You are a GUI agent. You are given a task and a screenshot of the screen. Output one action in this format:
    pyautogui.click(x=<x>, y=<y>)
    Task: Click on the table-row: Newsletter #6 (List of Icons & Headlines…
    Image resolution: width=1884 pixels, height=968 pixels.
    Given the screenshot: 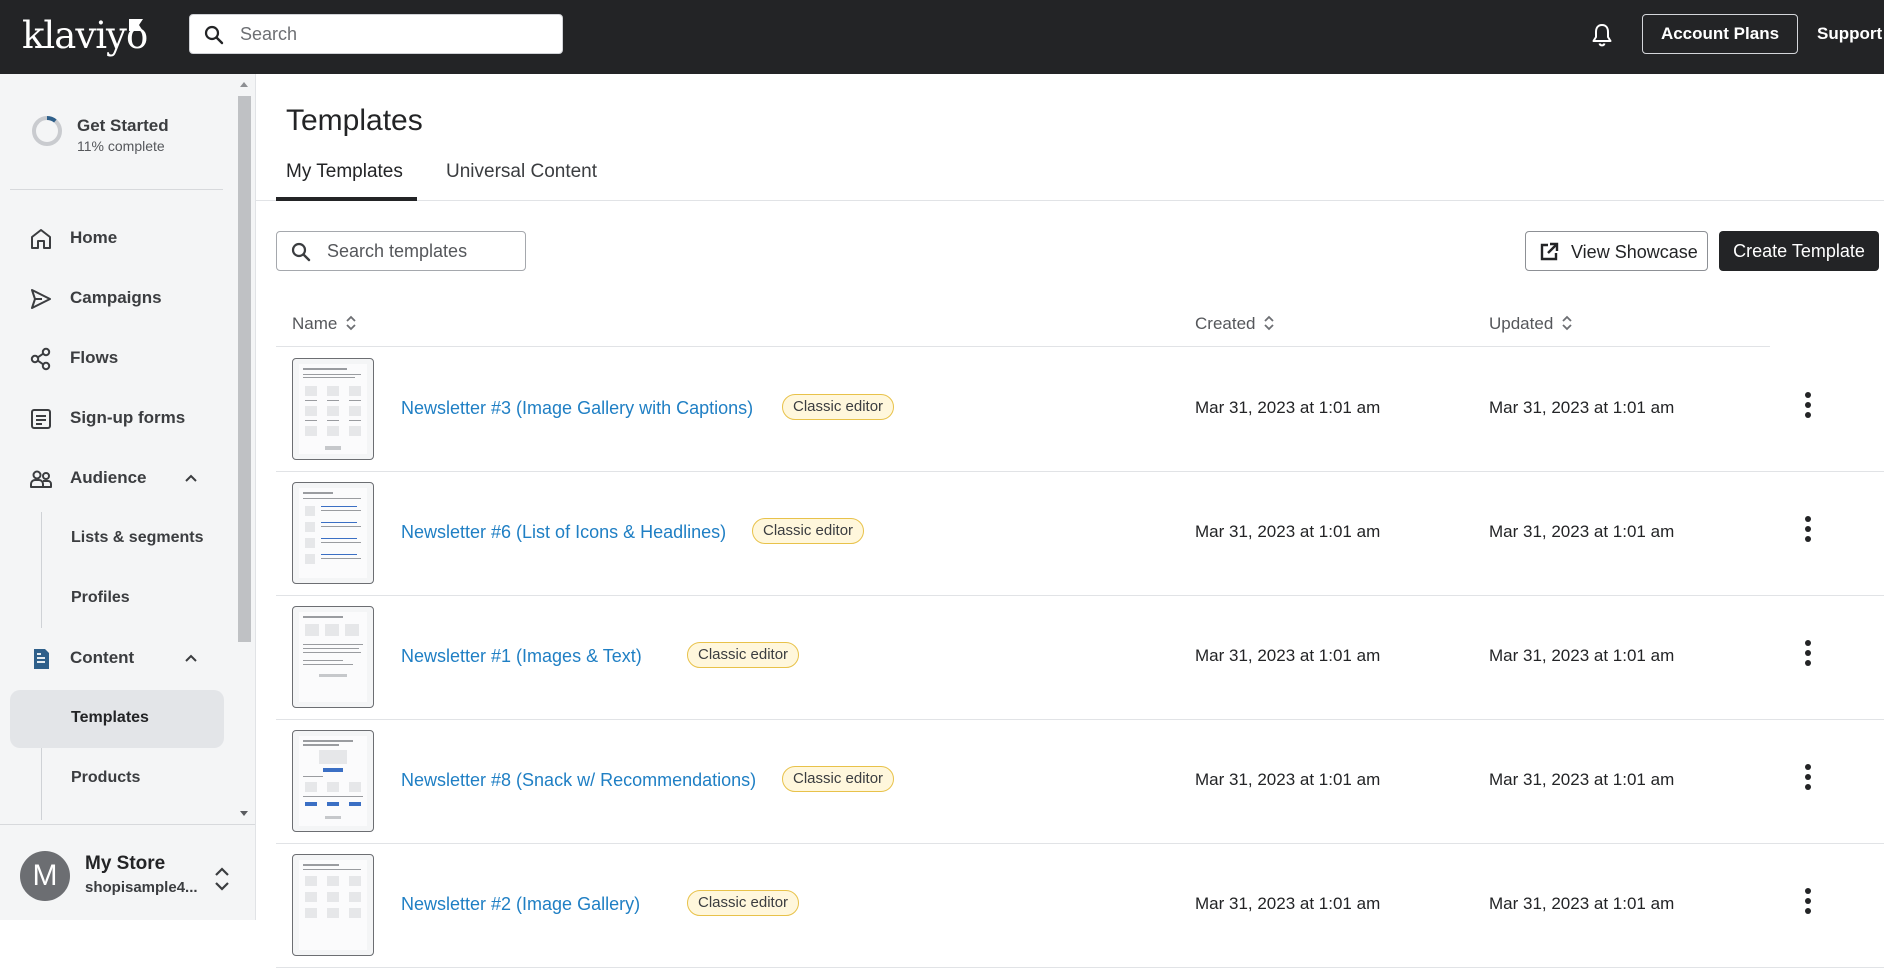 What is the action you would take?
    pyautogui.click(x=1080, y=534)
    